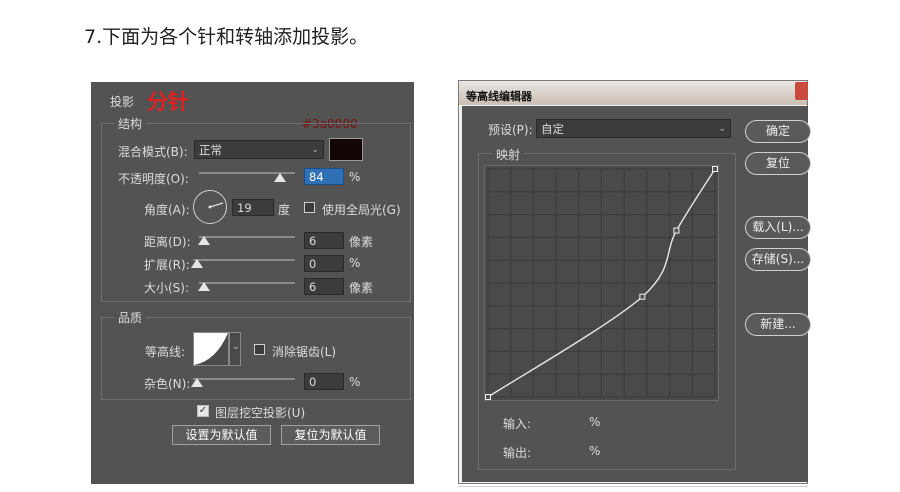  Describe the element at coordinates (203, 411) in the screenshot. I see `knockout-checkbox: ✓` at that location.